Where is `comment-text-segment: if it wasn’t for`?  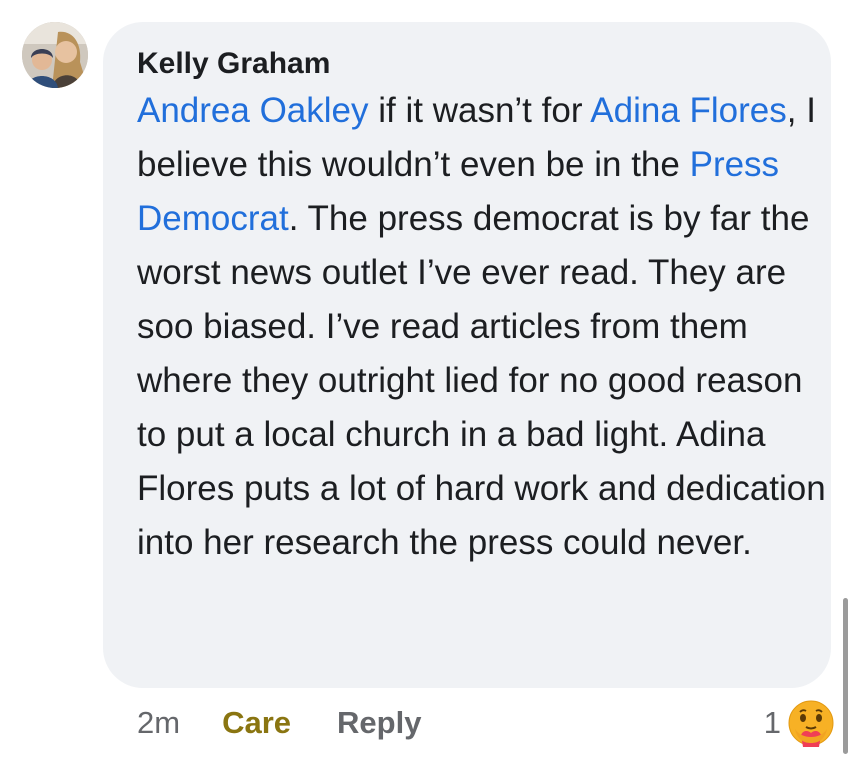 comment-text-segment: if it wasn’t for is located at coordinates (479, 110).